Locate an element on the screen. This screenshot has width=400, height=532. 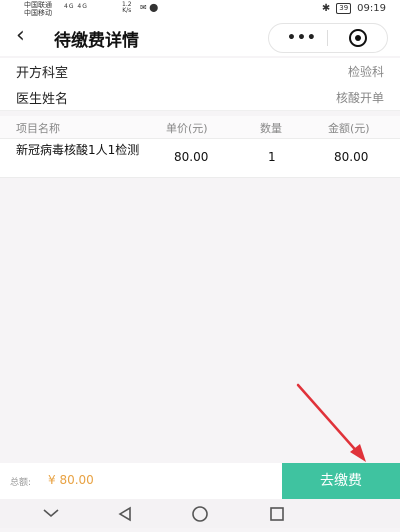
nav-hide-icon is located at coordinates (51, 513).